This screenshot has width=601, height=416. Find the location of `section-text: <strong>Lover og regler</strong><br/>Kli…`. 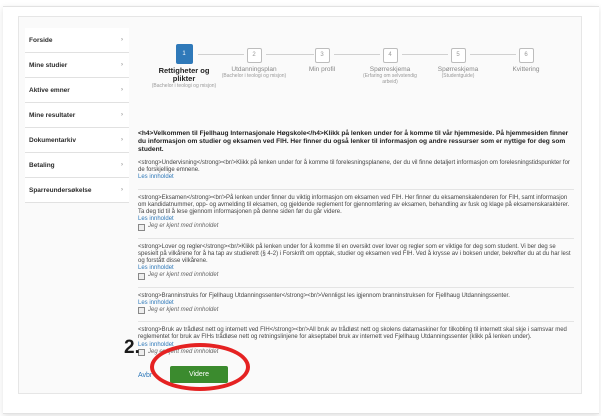

section-text: <strong>Lover og regler</strong><br/>Kli… is located at coordinates (354, 254).